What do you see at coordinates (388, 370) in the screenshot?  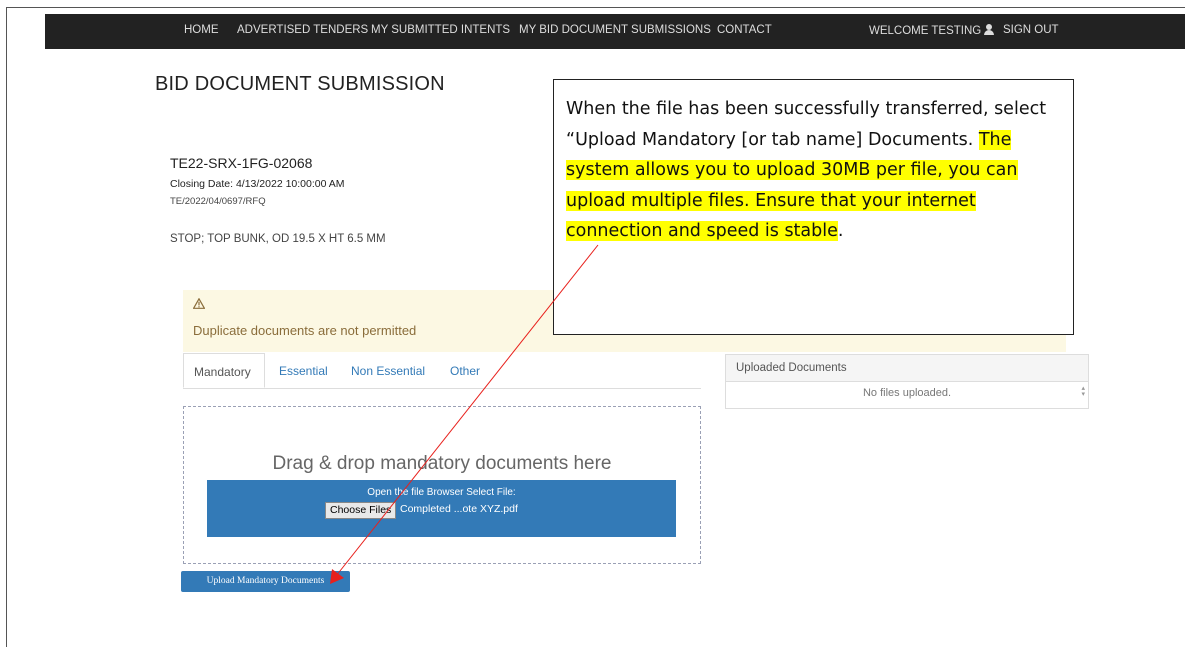 I see `tab-non-essential: Non Essential` at bounding box center [388, 370].